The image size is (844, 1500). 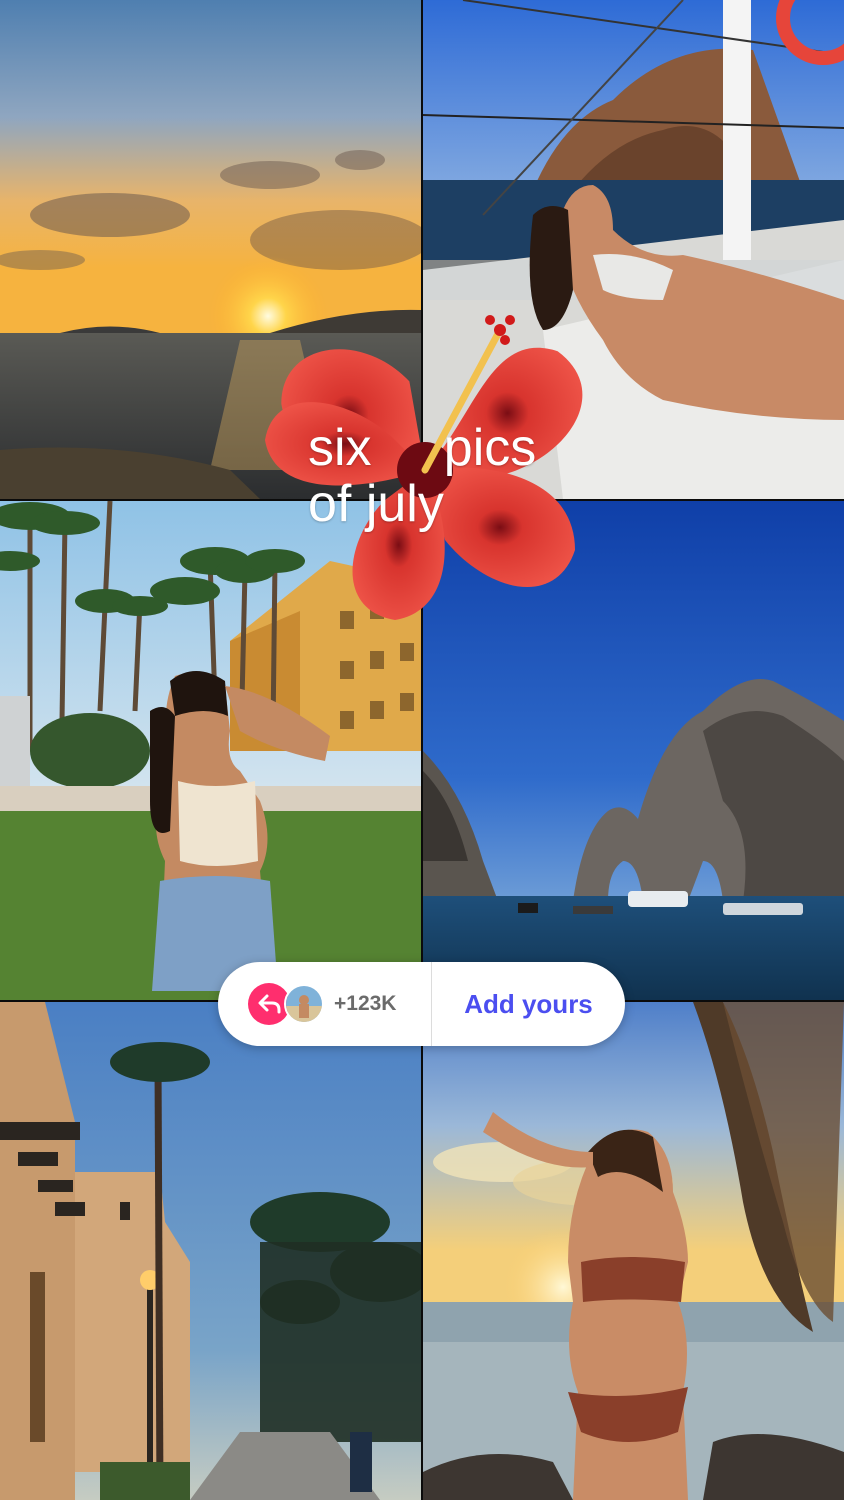 What do you see at coordinates (422, 448) in the screenshot?
I see `story-title-line1: six pics` at bounding box center [422, 448].